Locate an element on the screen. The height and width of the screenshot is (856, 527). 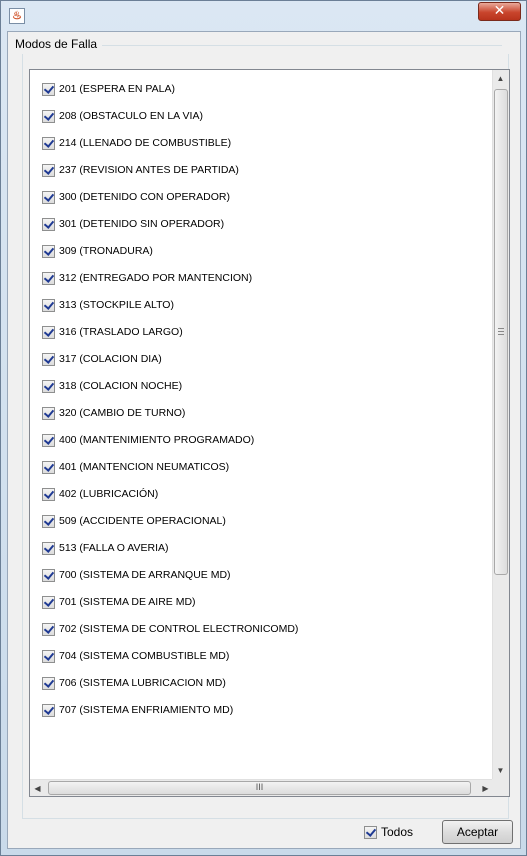
failure-mode-item: 513 (FALLA O AVERIA) is located at coordinates (105, 548).